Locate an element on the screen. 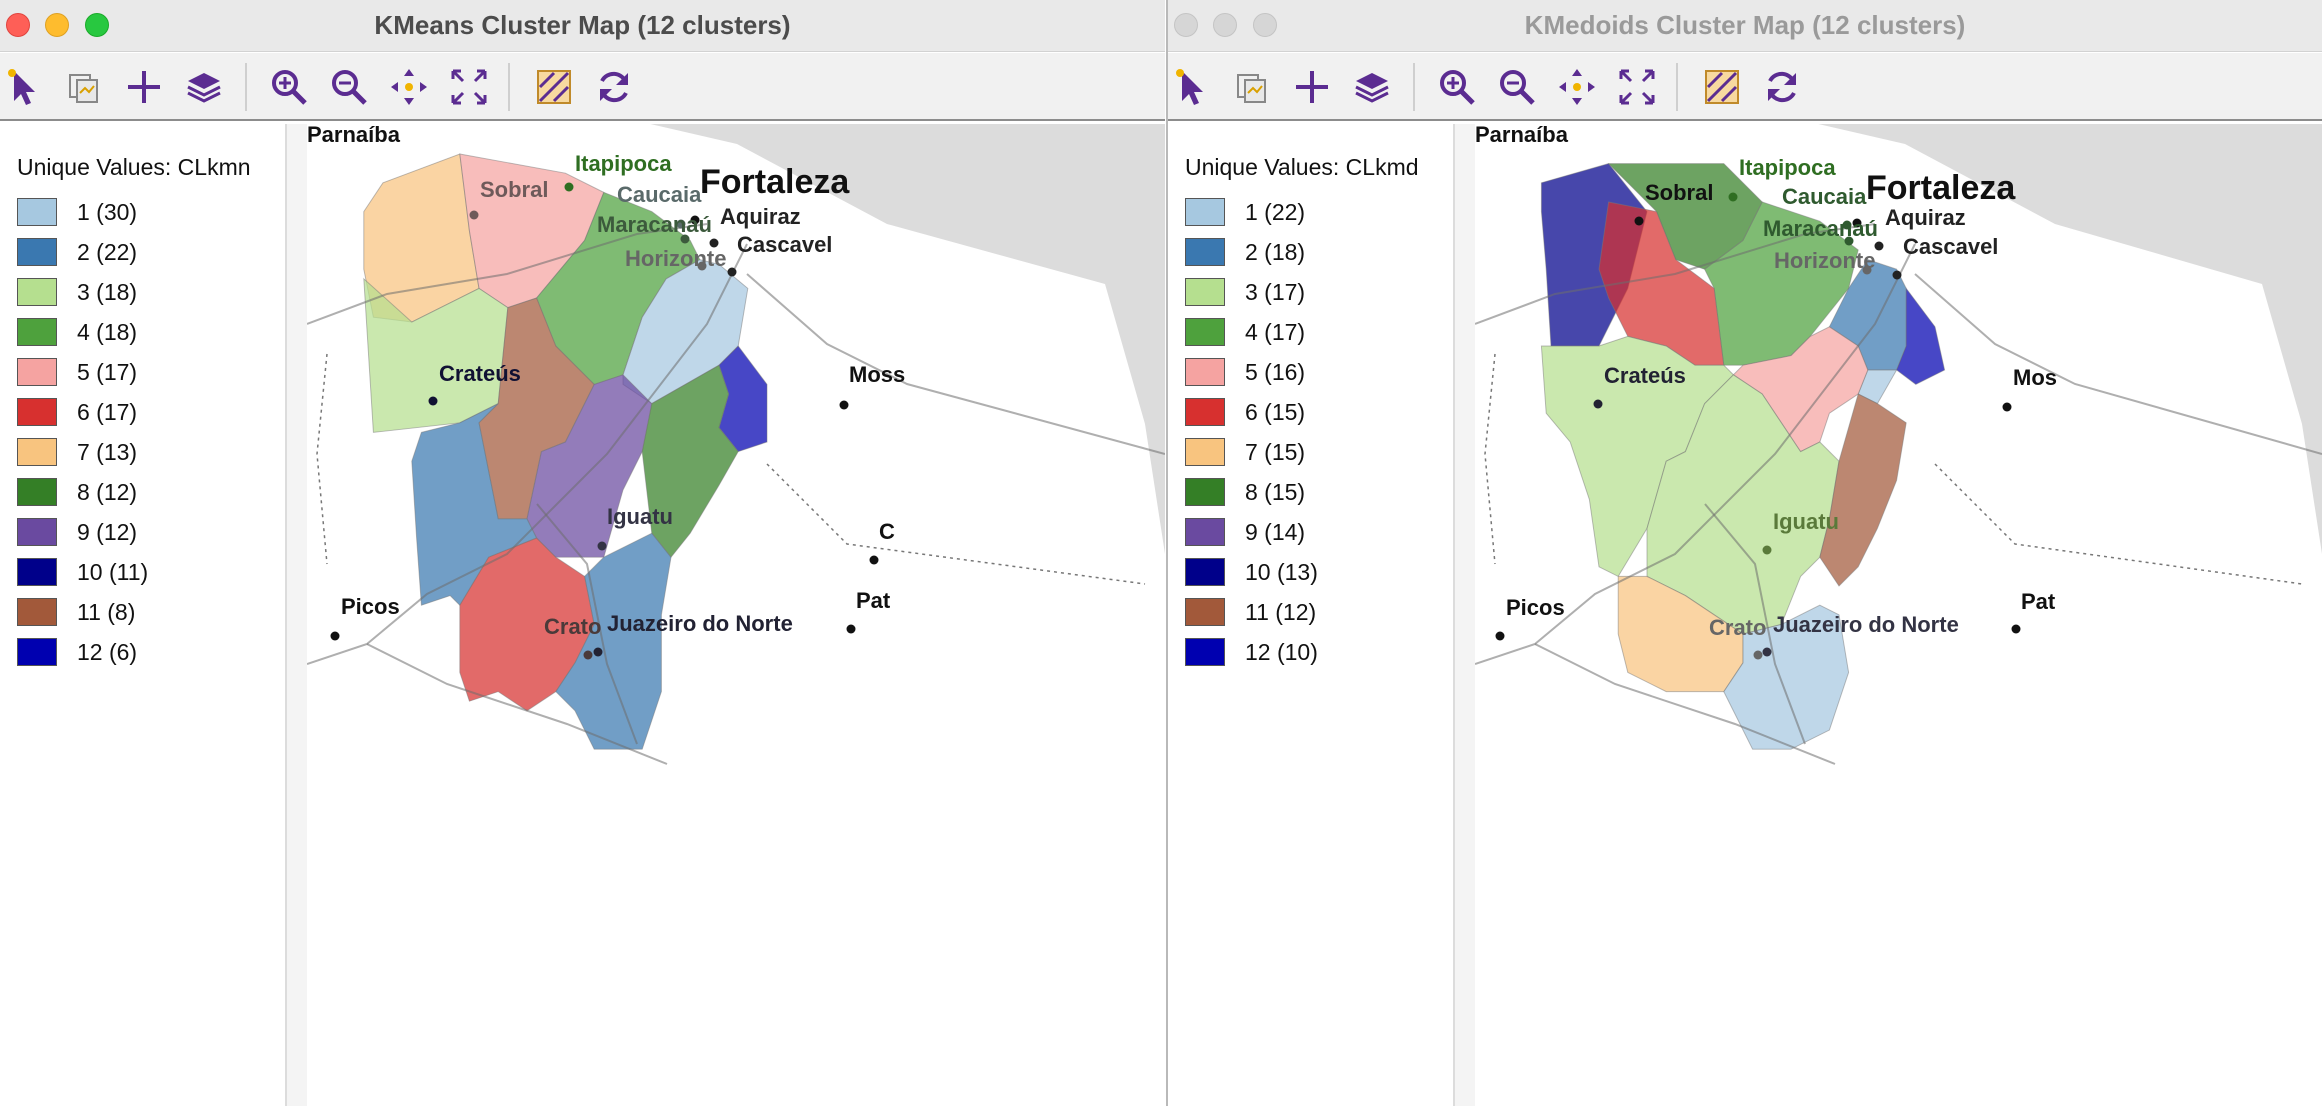  zoom-in-icon is located at coordinates (289, 87).